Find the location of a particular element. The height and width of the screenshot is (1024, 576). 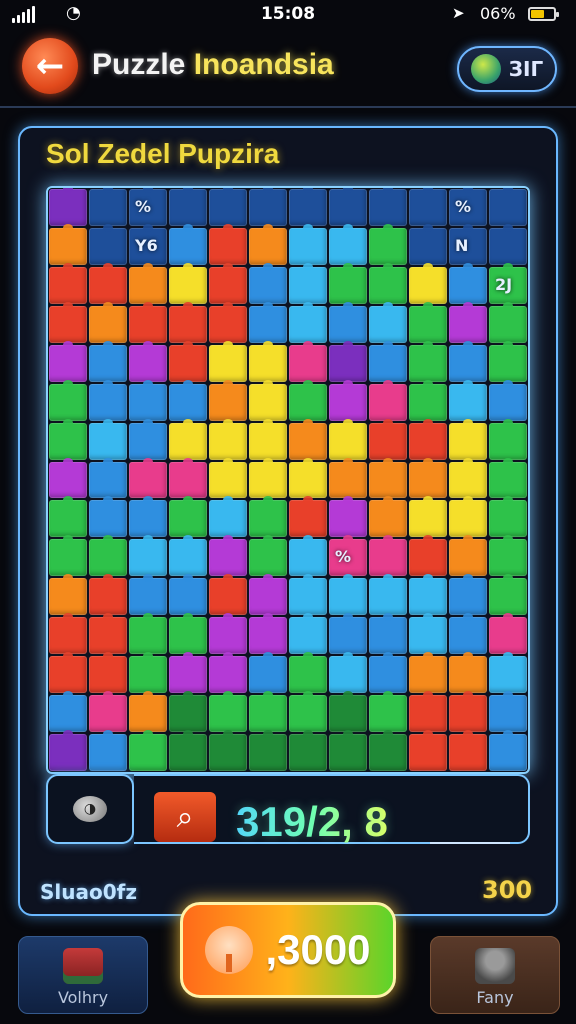

puzzle-piece: N is located at coordinates (468, 244).